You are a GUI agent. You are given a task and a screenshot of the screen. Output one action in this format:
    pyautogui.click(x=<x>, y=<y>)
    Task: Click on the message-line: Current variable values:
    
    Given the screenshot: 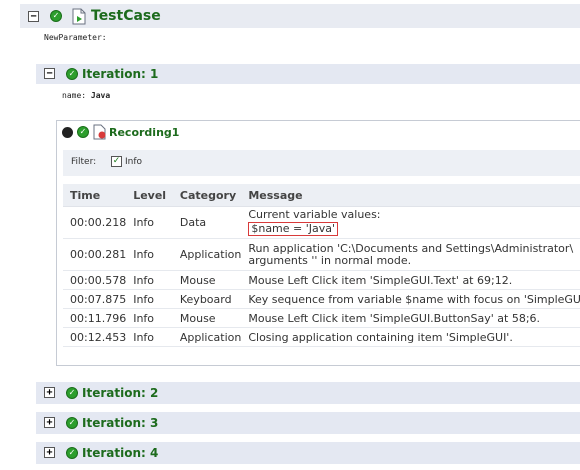 What is the action you would take?
    pyautogui.click(x=314, y=214)
    